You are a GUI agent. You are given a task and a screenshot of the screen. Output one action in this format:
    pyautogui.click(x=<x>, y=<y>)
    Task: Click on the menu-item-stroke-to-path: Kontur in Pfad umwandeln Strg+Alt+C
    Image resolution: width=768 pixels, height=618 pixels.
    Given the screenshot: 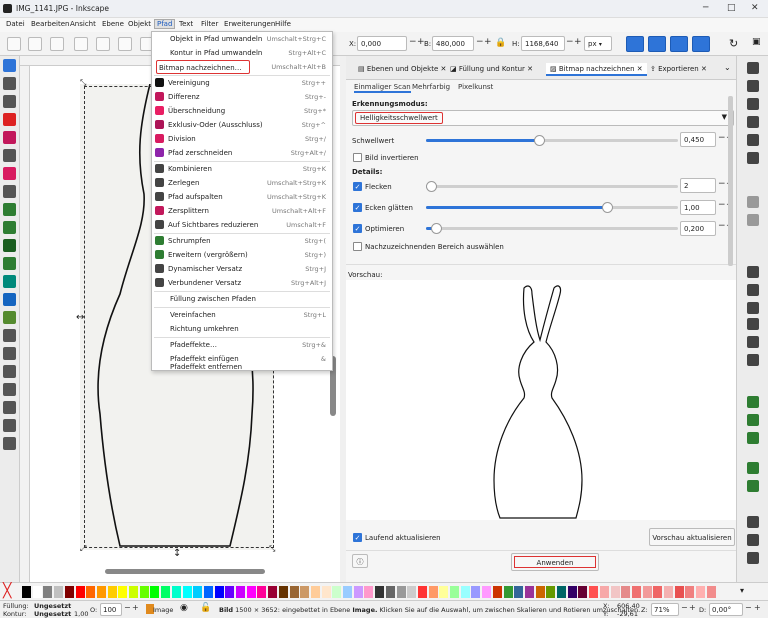 What is the action you would take?
    pyautogui.click(x=242, y=53)
    